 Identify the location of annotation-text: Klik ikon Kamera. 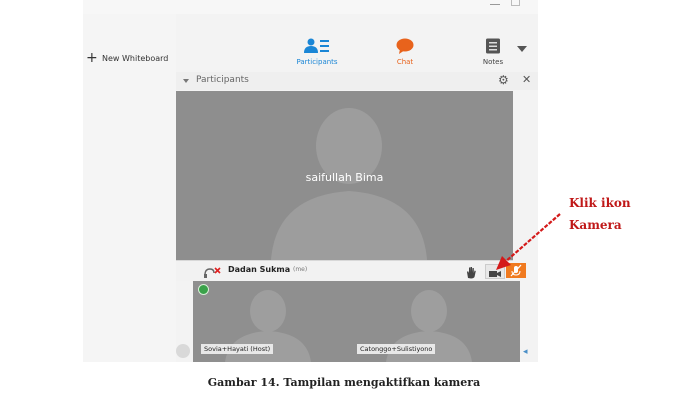
(600, 214).